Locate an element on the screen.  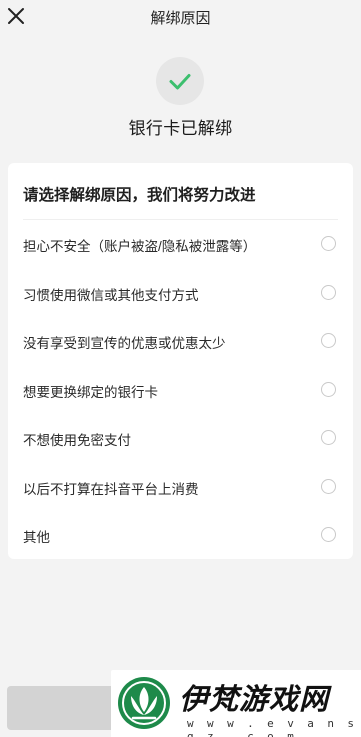
reason-card-title: 请选择解绑原因，我们将努力改进 is located at coordinates (139, 195).